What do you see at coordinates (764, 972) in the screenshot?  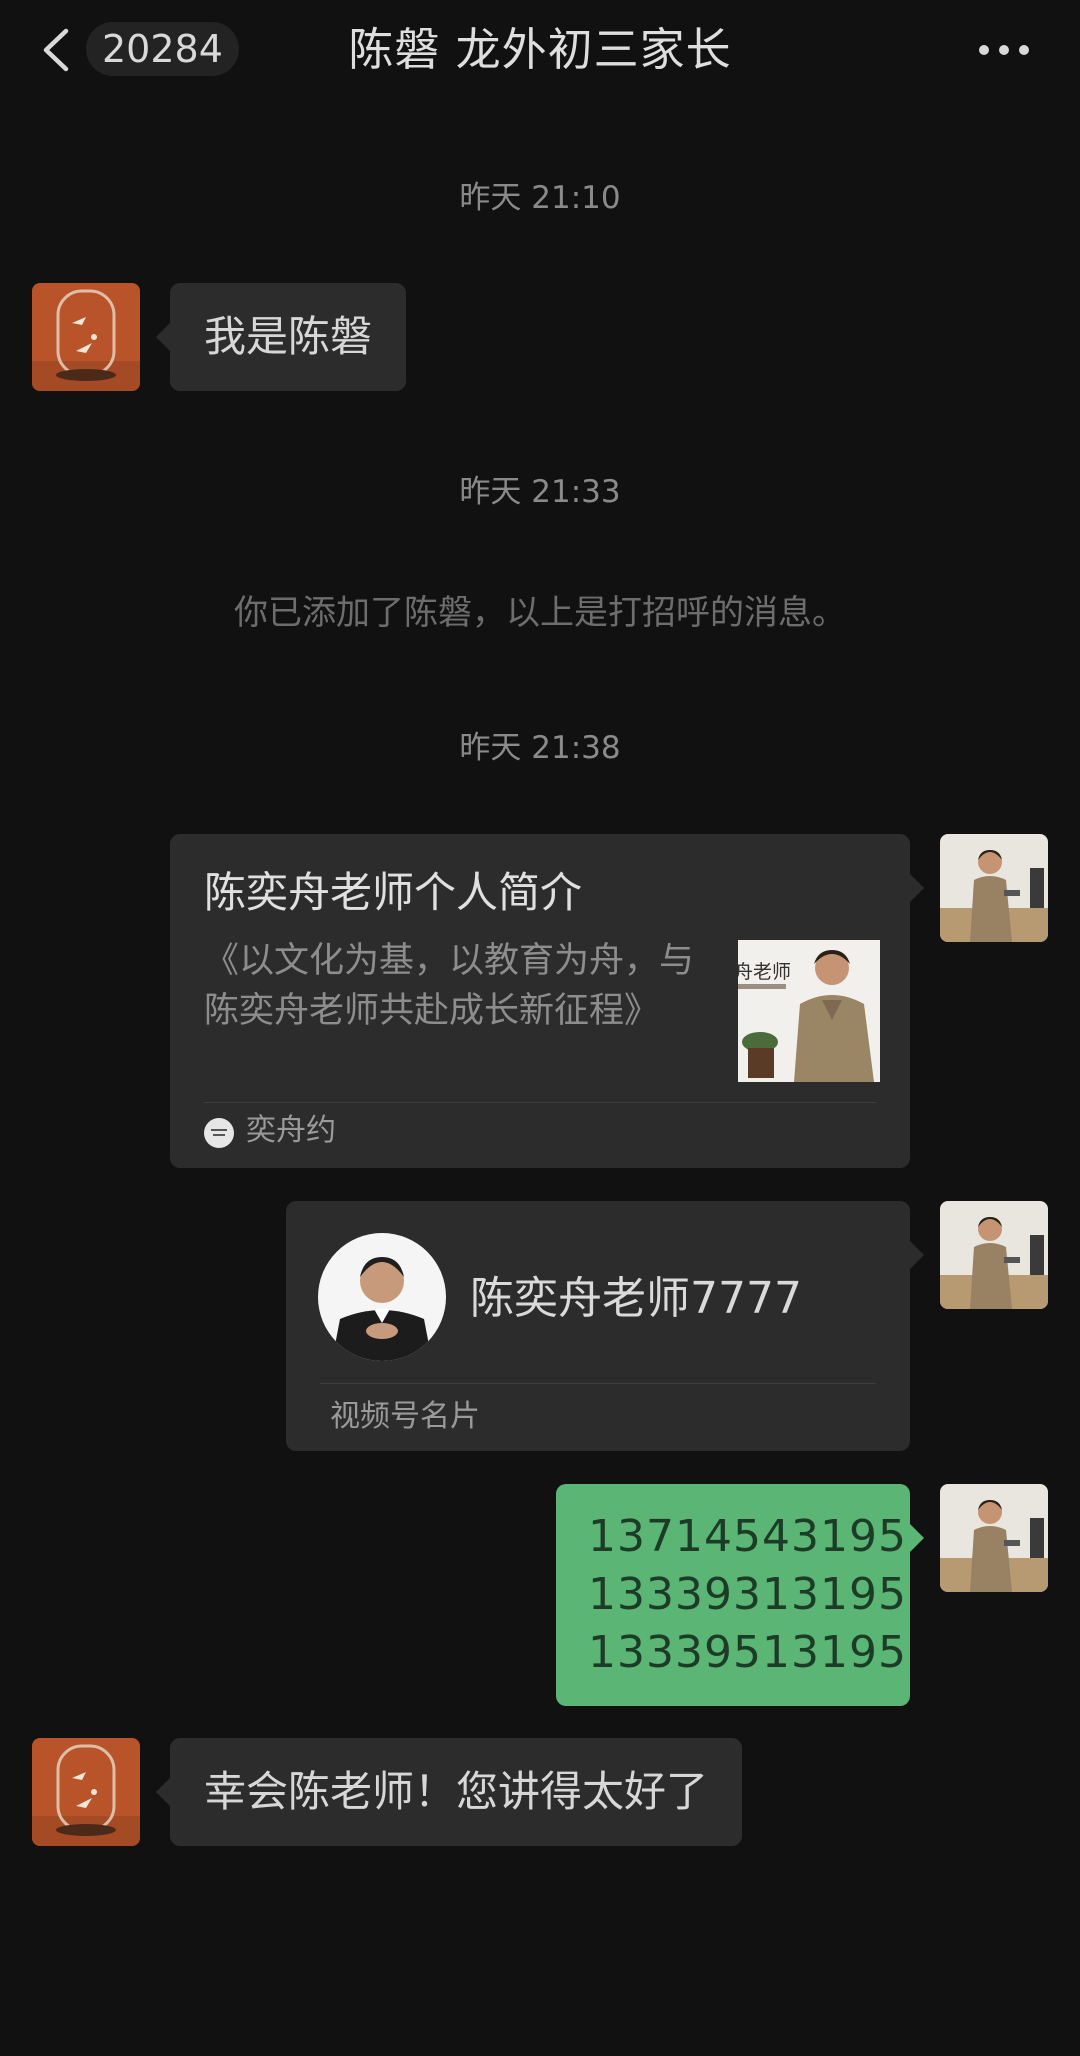 I see `thumbnail-caption: 舟老师` at bounding box center [764, 972].